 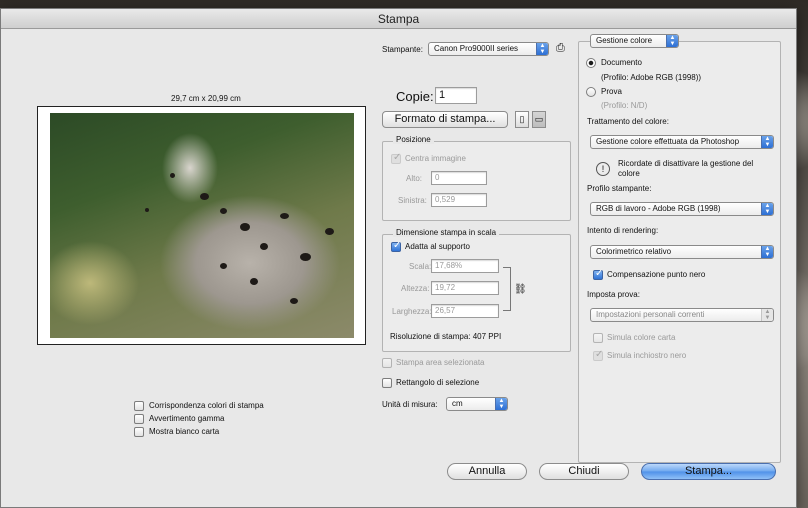 What do you see at coordinates (139, 432) in the screenshot?
I see `show-paper-white-checkbox` at bounding box center [139, 432].